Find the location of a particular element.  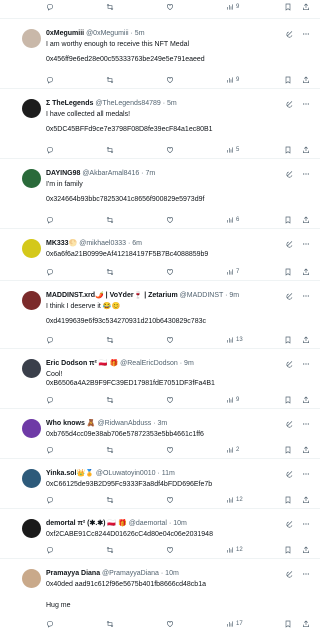

author-handle: @AkbarAmal8416 is located at coordinates (111, 173).